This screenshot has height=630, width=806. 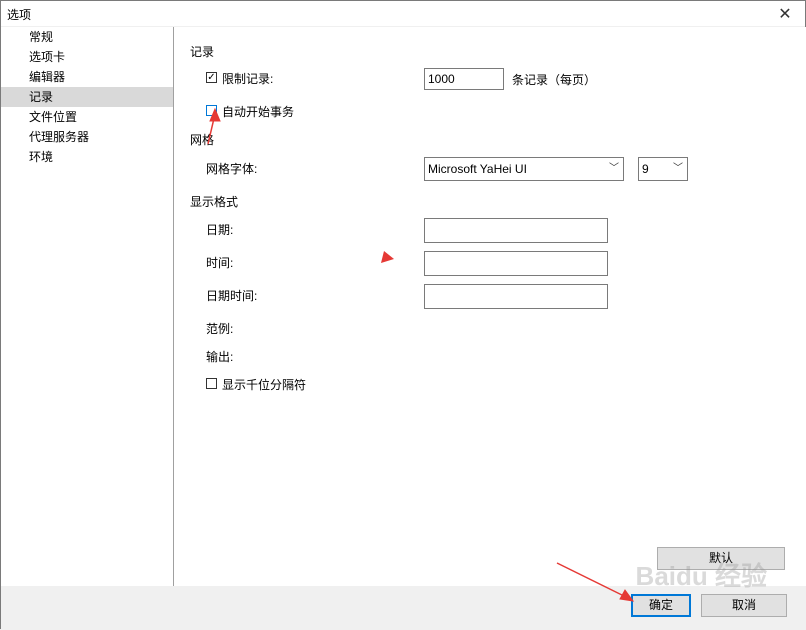 What do you see at coordinates (744, 605) in the screenshot?
I see `cancel-button: 取消` at bounding box center [744, 605].